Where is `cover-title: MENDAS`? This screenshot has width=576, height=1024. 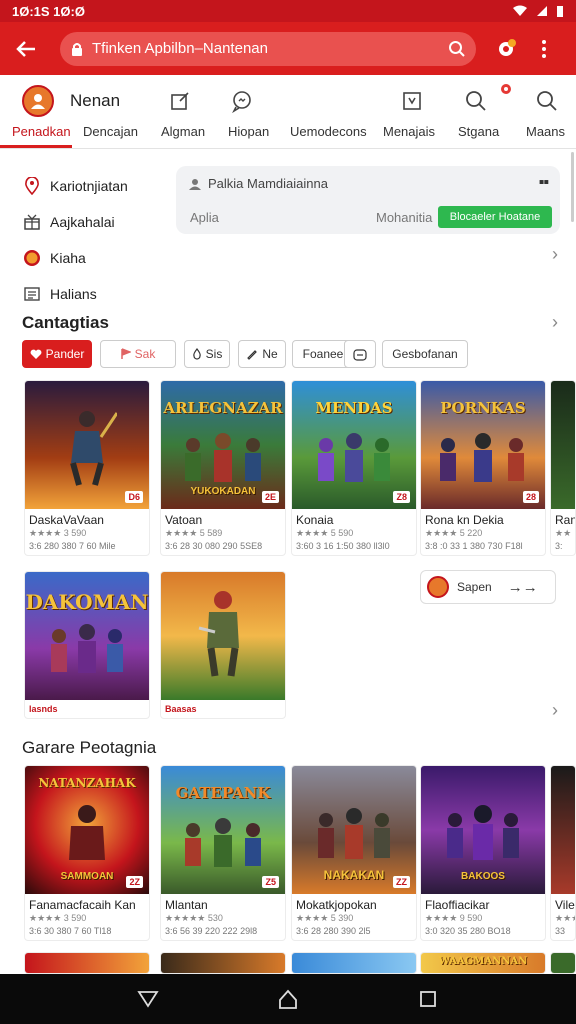
cover-title: MENDAS is located at coordinates (354, 408).